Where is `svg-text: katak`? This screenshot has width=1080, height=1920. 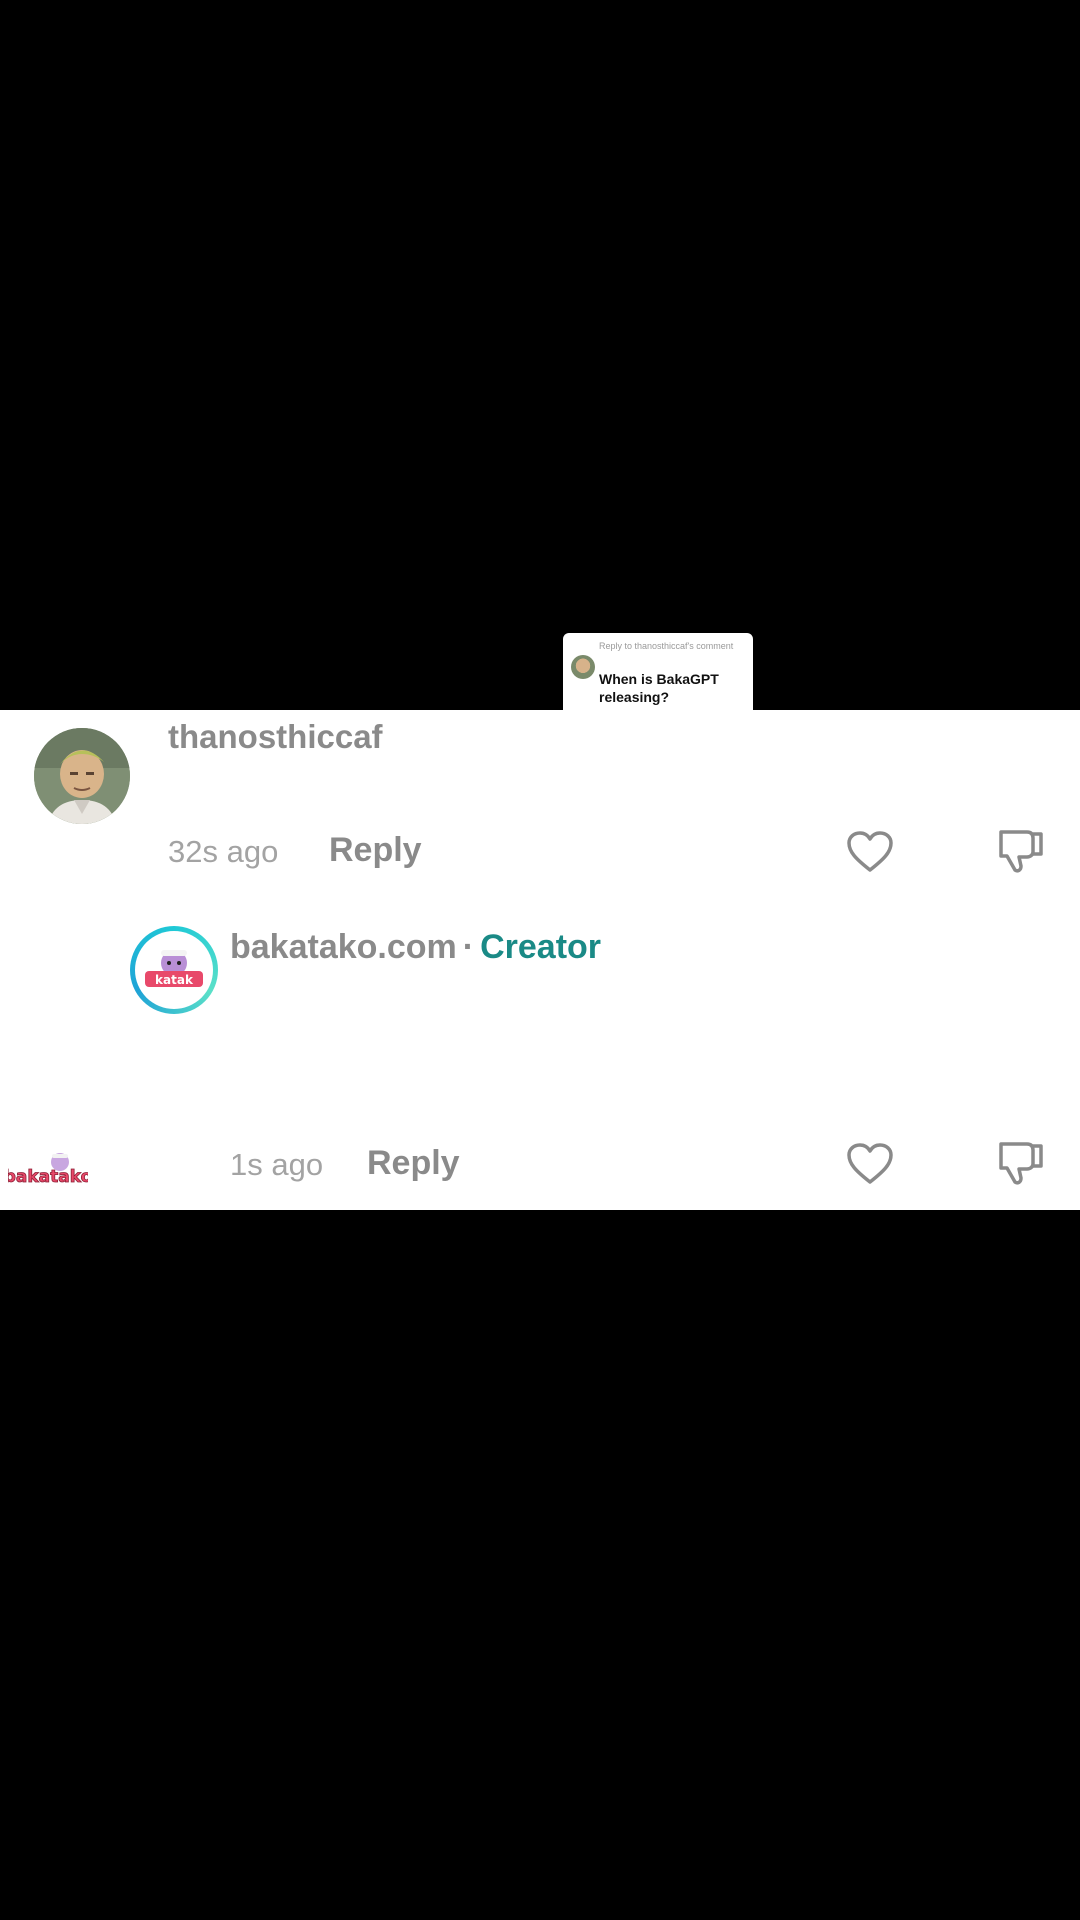 svg-text: katak is located at coordinates (174, 980).